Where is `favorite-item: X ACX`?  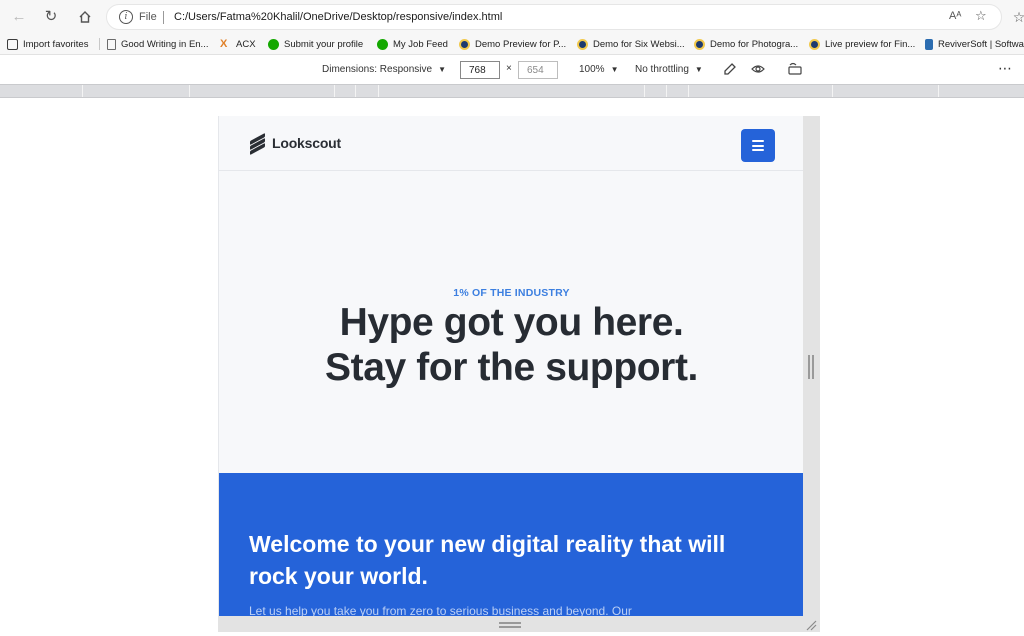
favorite-item: X ACX is located at coordinates (238, 44).